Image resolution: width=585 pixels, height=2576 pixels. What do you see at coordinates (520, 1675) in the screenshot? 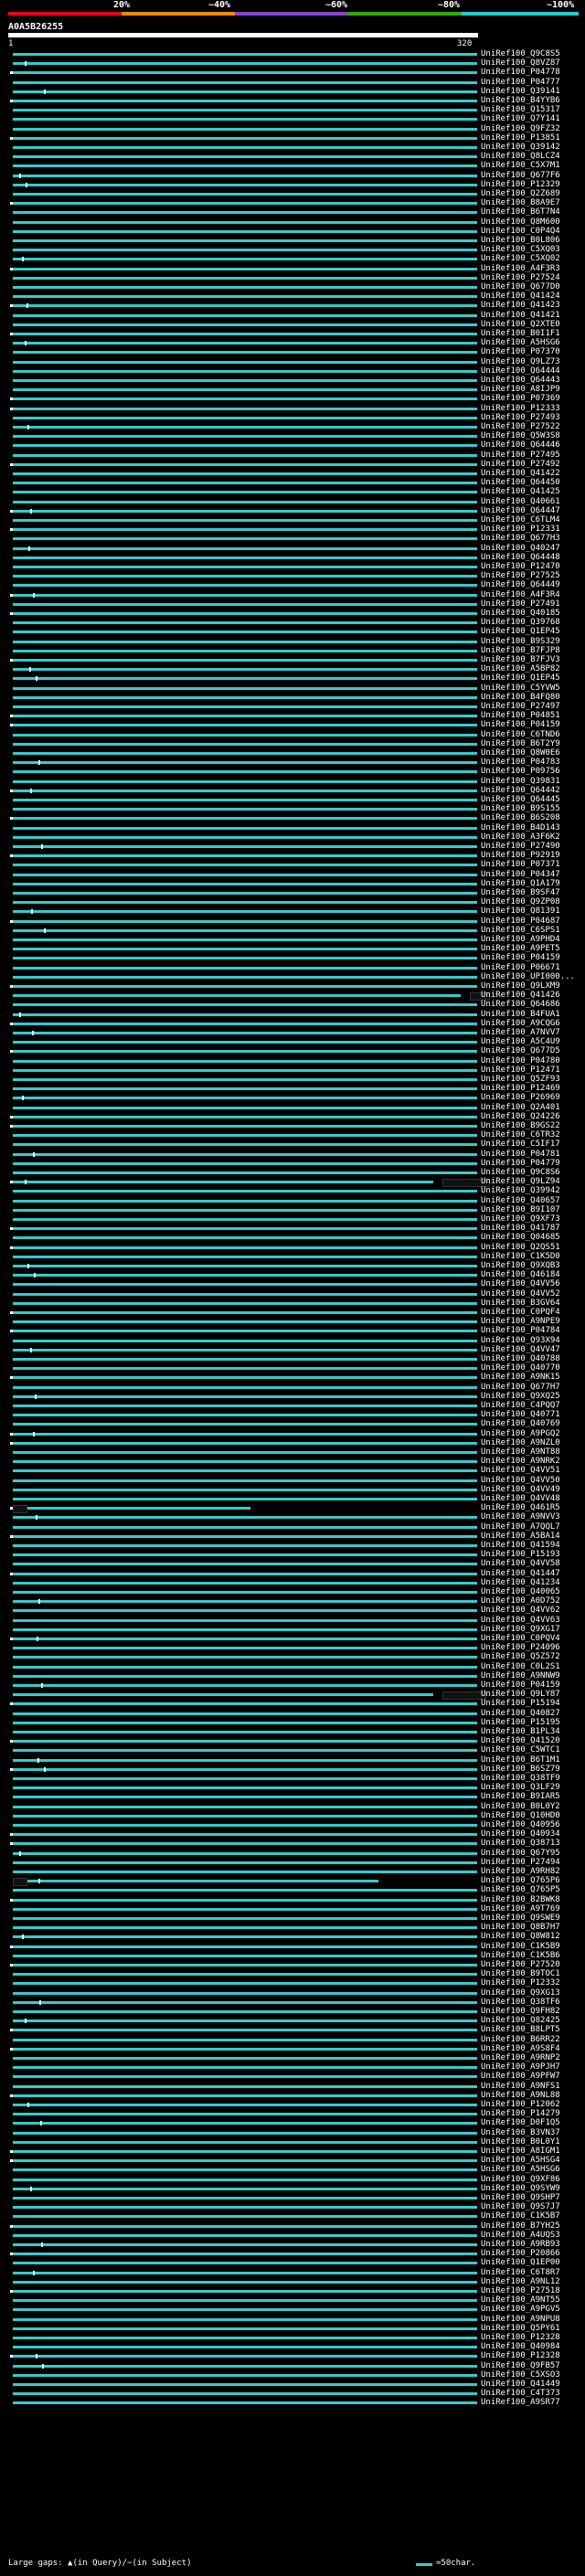
I see `hit-accession-link: UniRef100_A9NNW9` at bounding box center [520, 1675].